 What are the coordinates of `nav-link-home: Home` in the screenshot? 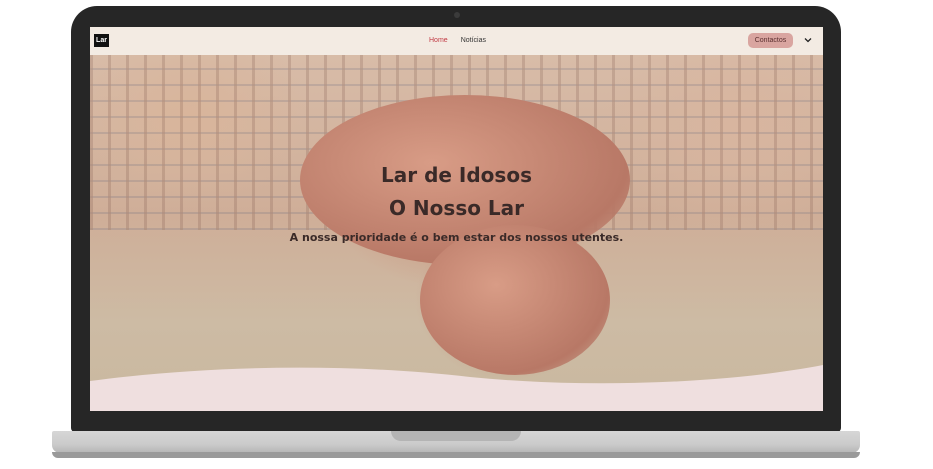 It's located at (438, 41).